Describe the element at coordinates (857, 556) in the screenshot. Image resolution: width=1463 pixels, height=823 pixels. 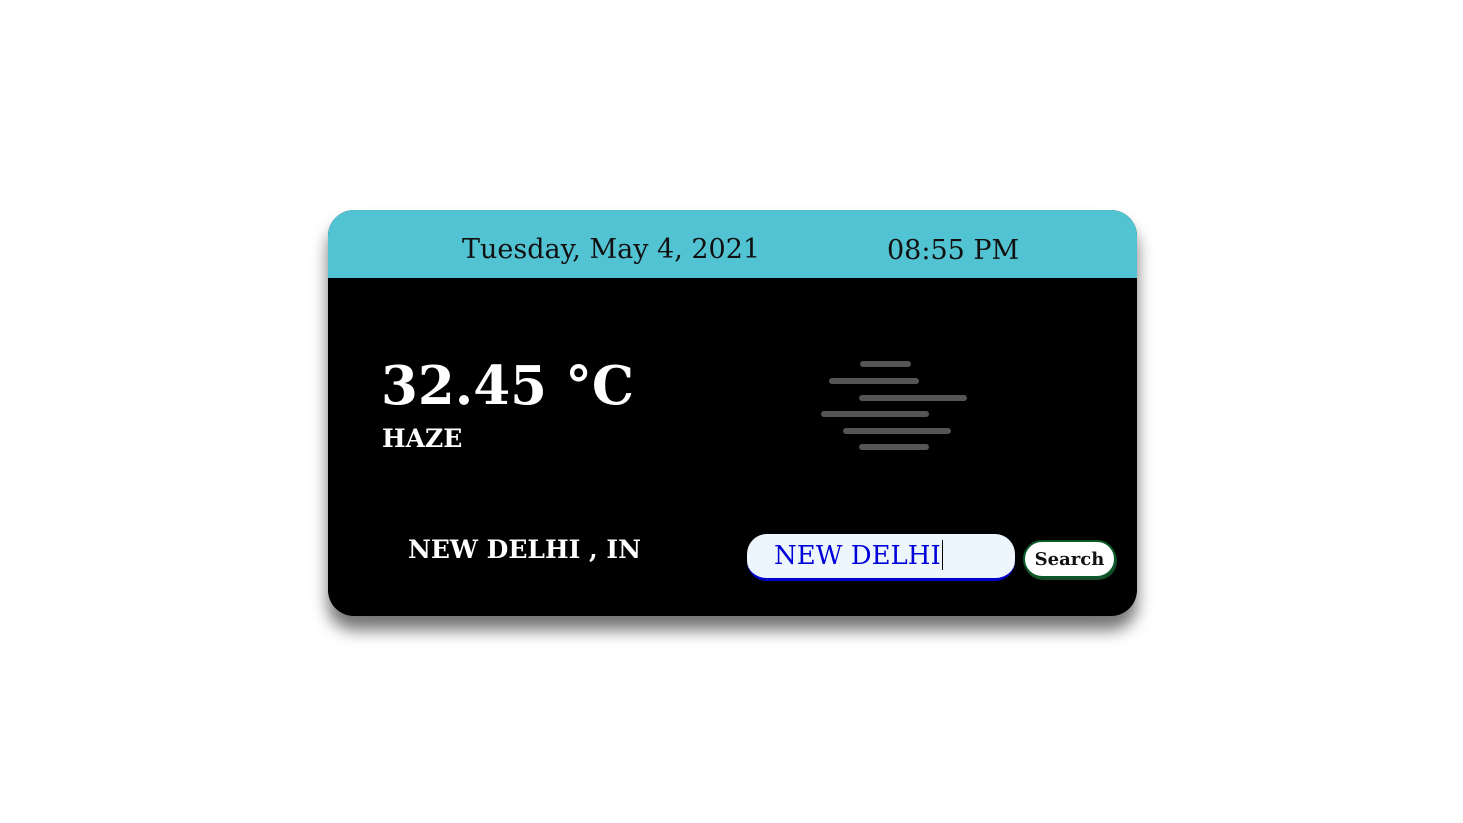
I see `city-search-value: NEW DELHI` at that location.